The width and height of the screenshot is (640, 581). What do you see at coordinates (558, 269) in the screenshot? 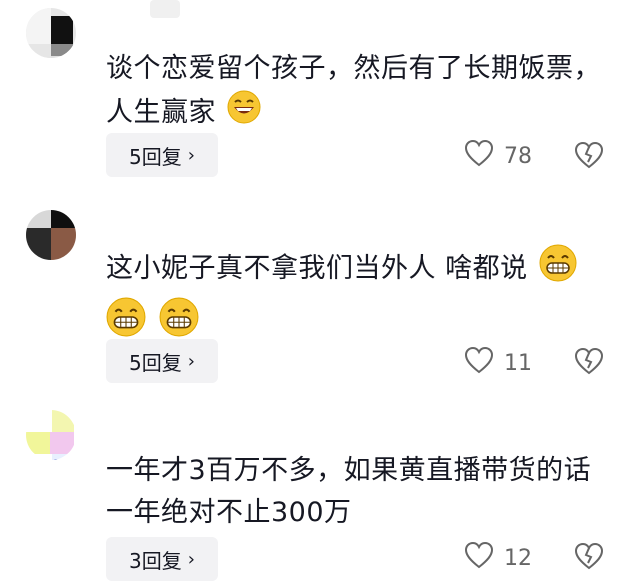
I see `grinning-emoji-icon` at bounding box center [558, 269].